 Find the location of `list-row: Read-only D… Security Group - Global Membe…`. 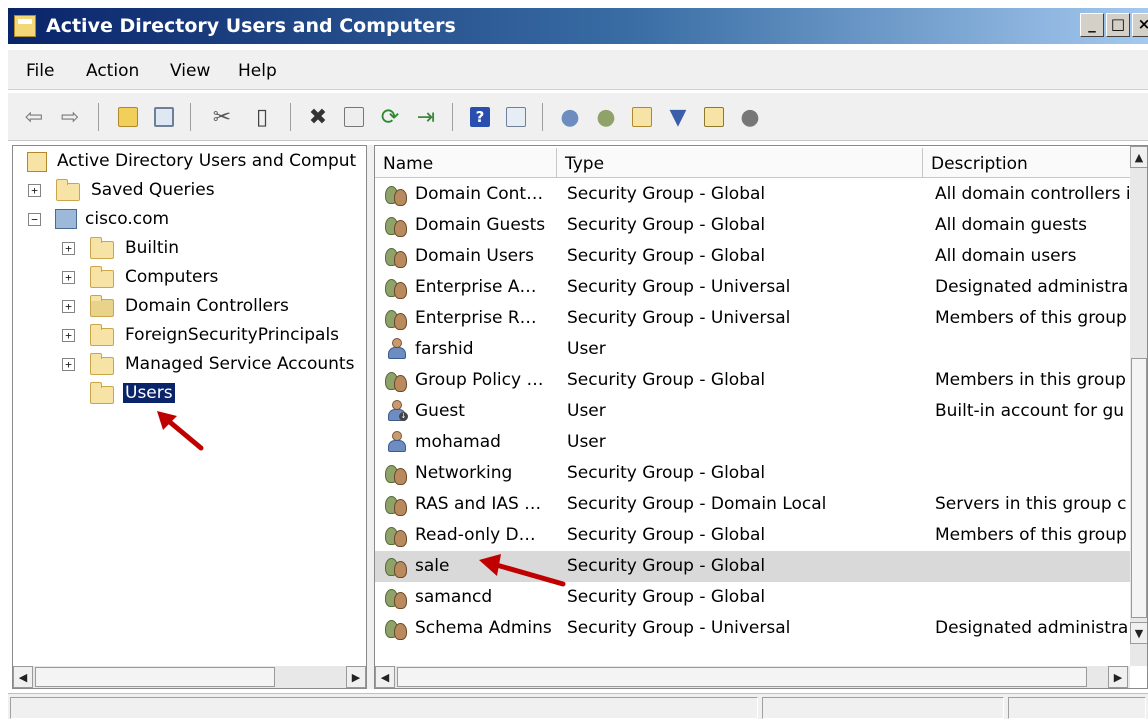

list-row: Read-only D… Security Group - Global Membe… is located at coordinates (753, 535).